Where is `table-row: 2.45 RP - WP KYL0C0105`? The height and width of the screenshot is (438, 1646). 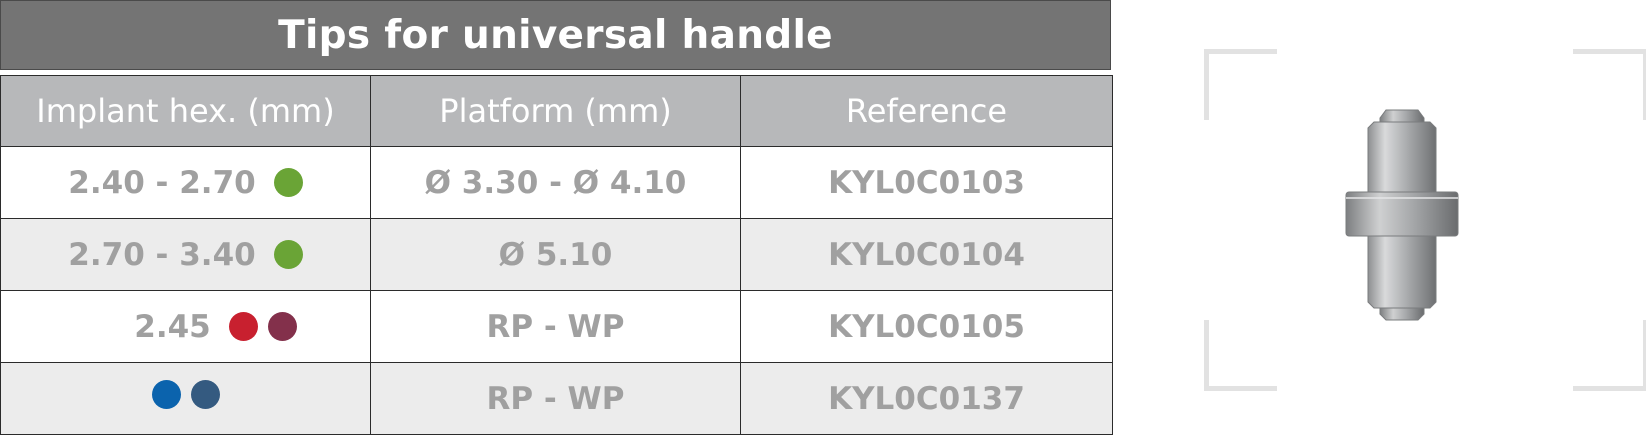 table-row: 2.45 RP - WP KYL0C0105 is located at coordinates (556, 326).